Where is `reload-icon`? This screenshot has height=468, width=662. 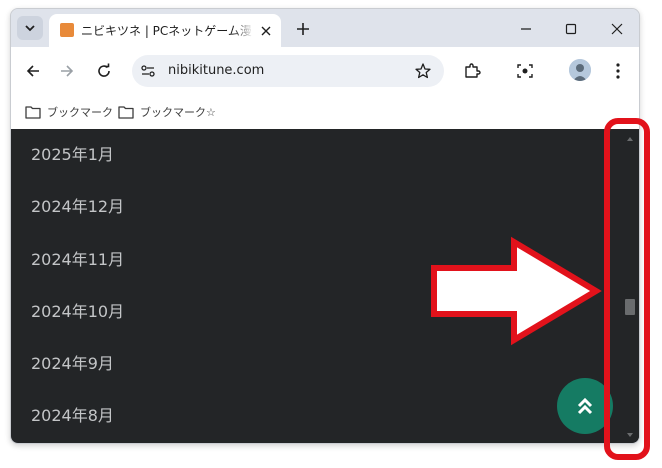 reload-icon is located at coordinates (104, 70).